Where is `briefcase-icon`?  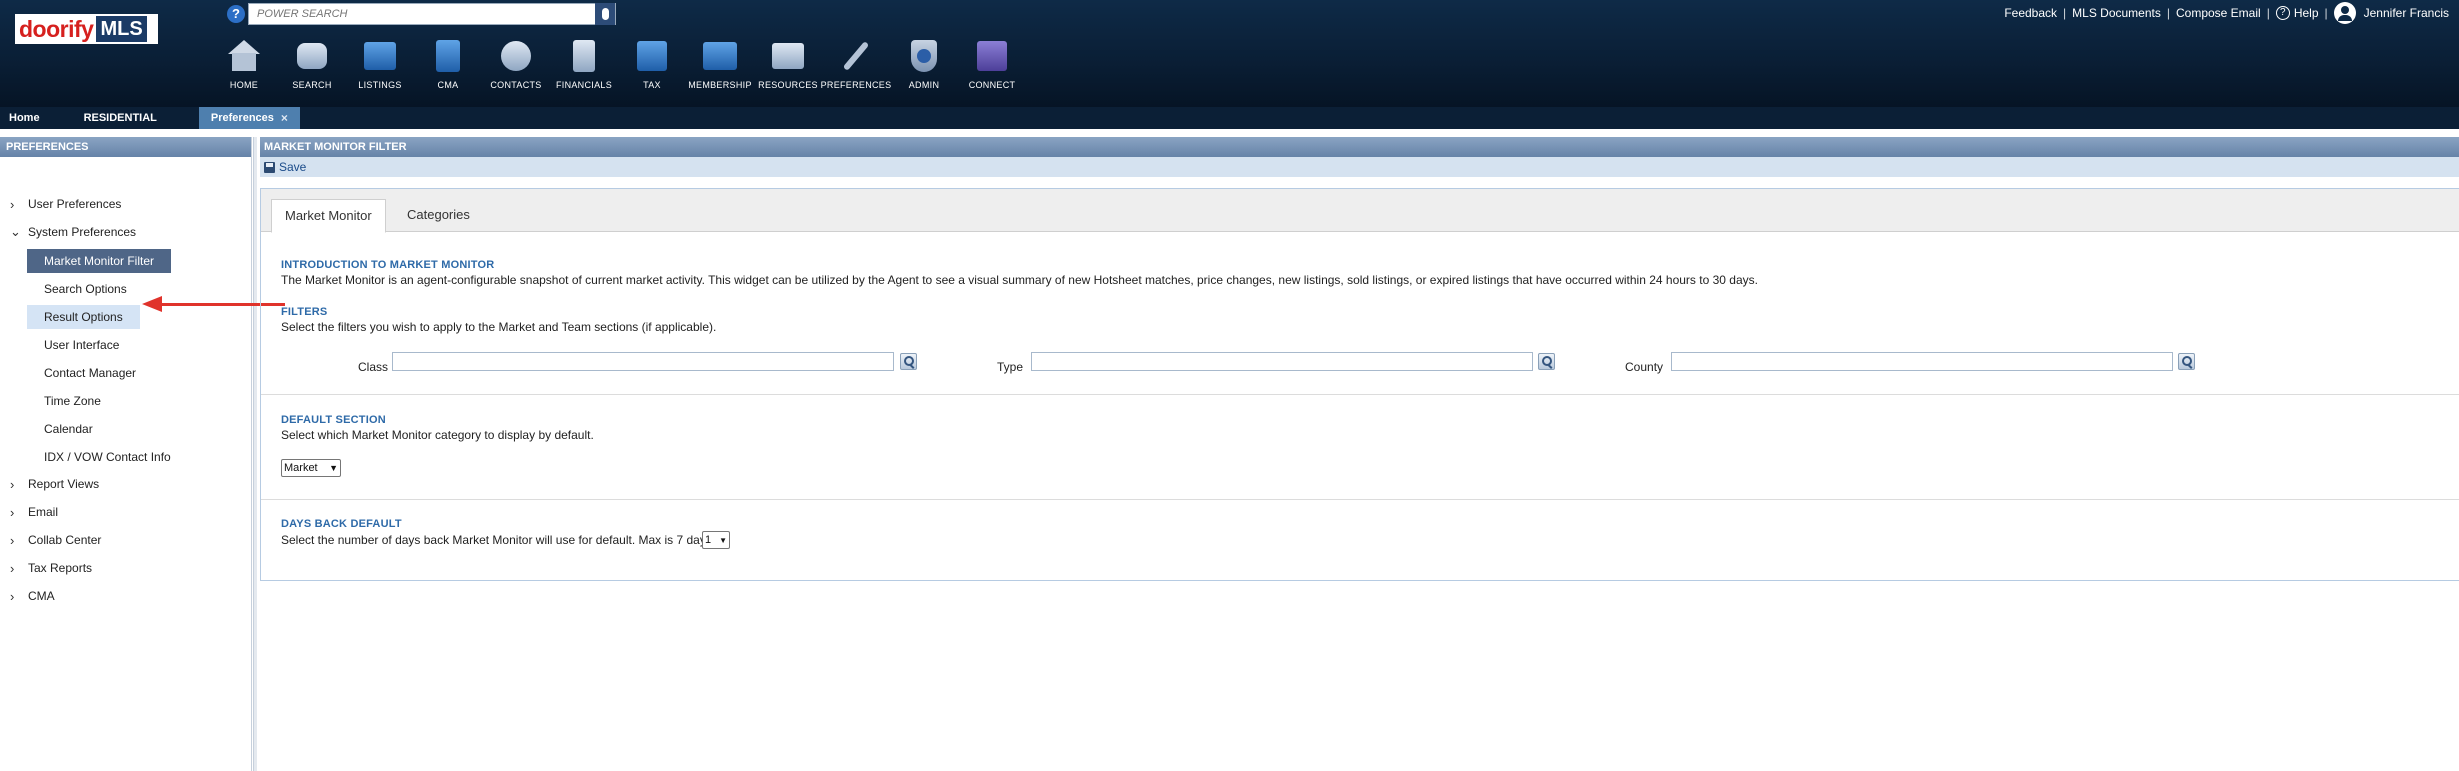 briefcase-icon is located at coordinates (720, 56).